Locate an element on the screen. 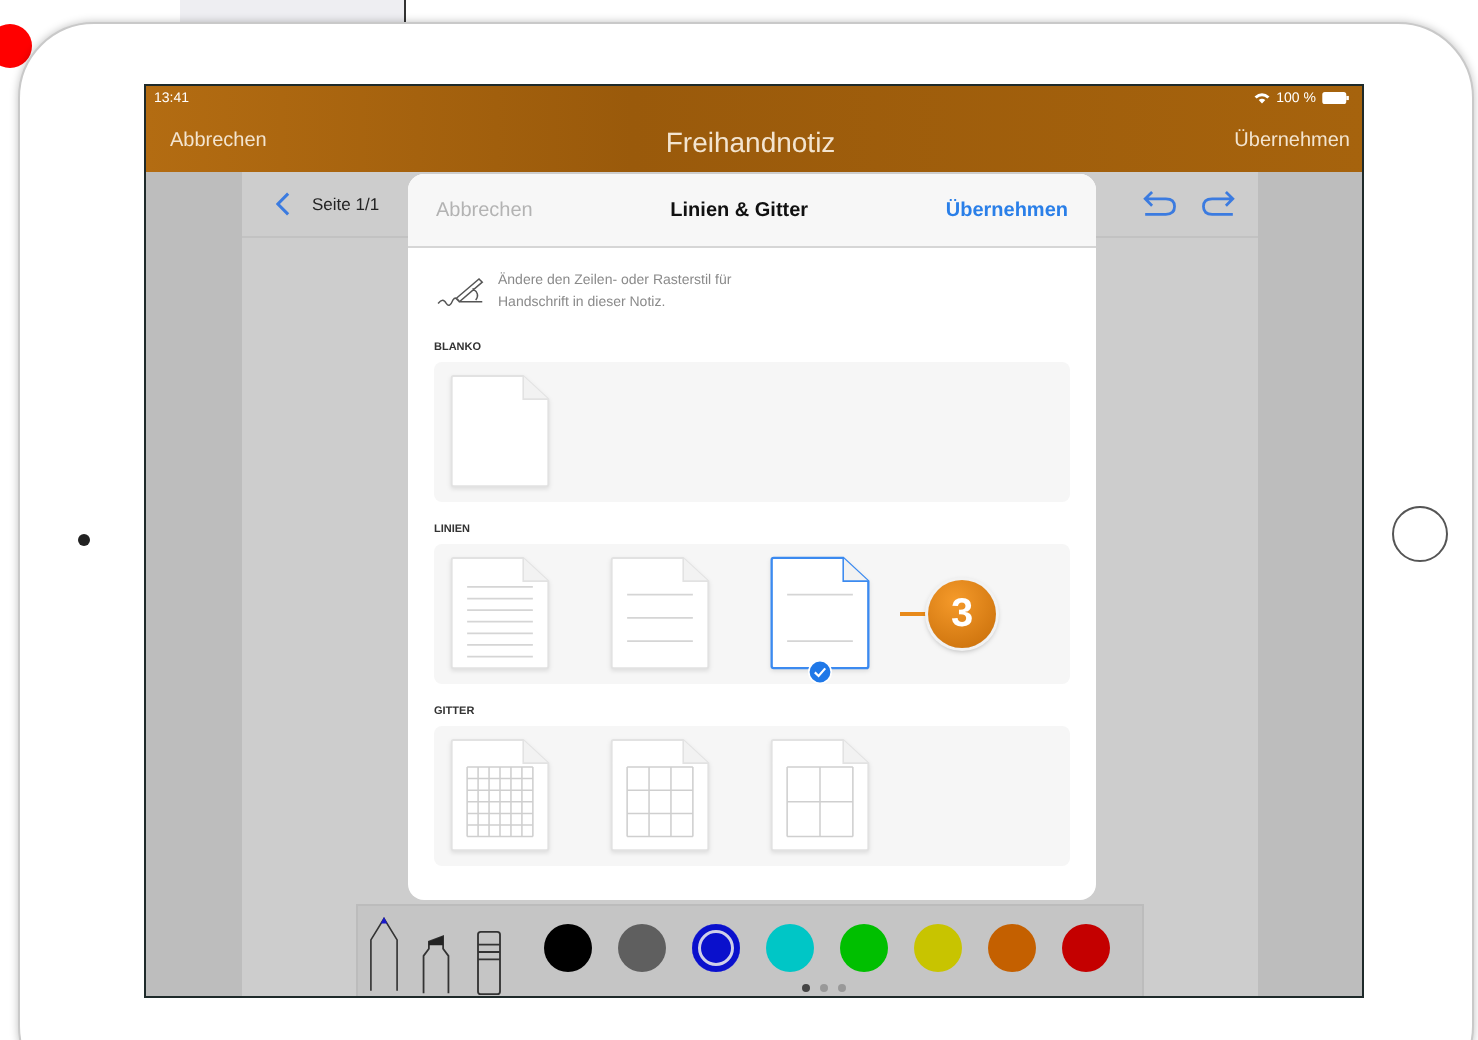  redo-icon is located at coordinates (1219, 204).